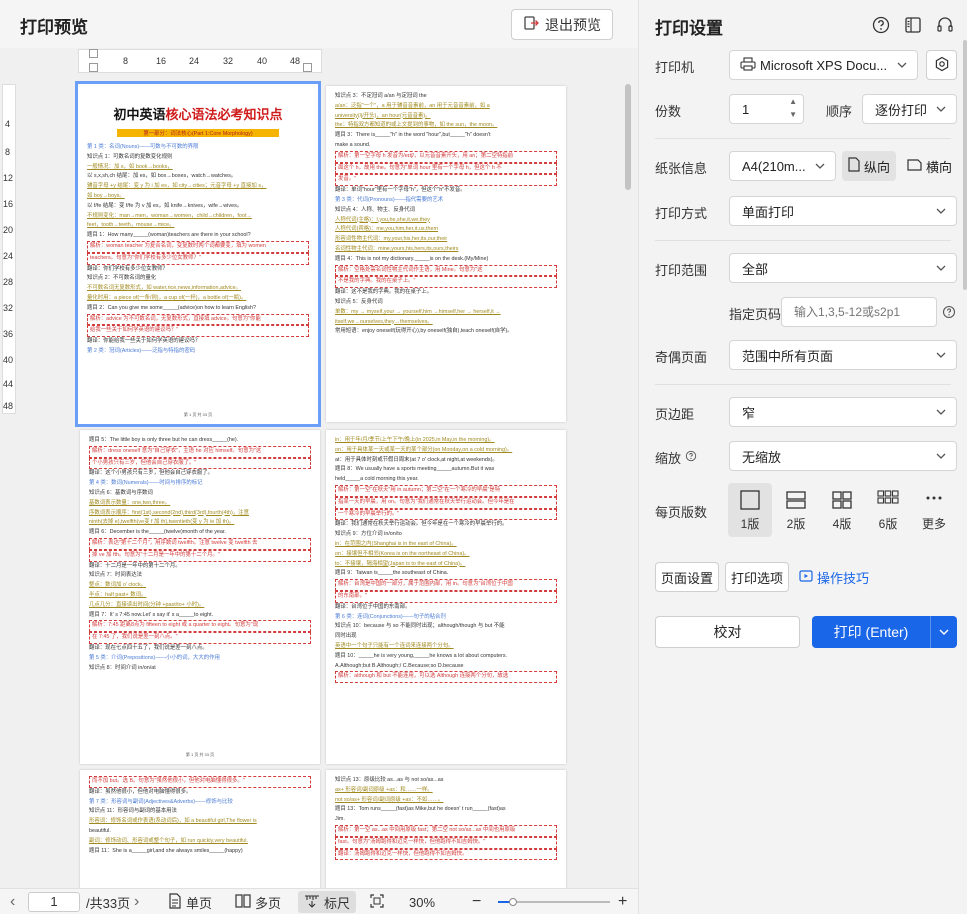 Image resolution: width=967 pixels, height=914 pixels. Describe the element at coordinates (200, 463) in the screenshot. I see `document-line: 个小男孩只有三岁，但他会自己穿衣服了。"` at that location.